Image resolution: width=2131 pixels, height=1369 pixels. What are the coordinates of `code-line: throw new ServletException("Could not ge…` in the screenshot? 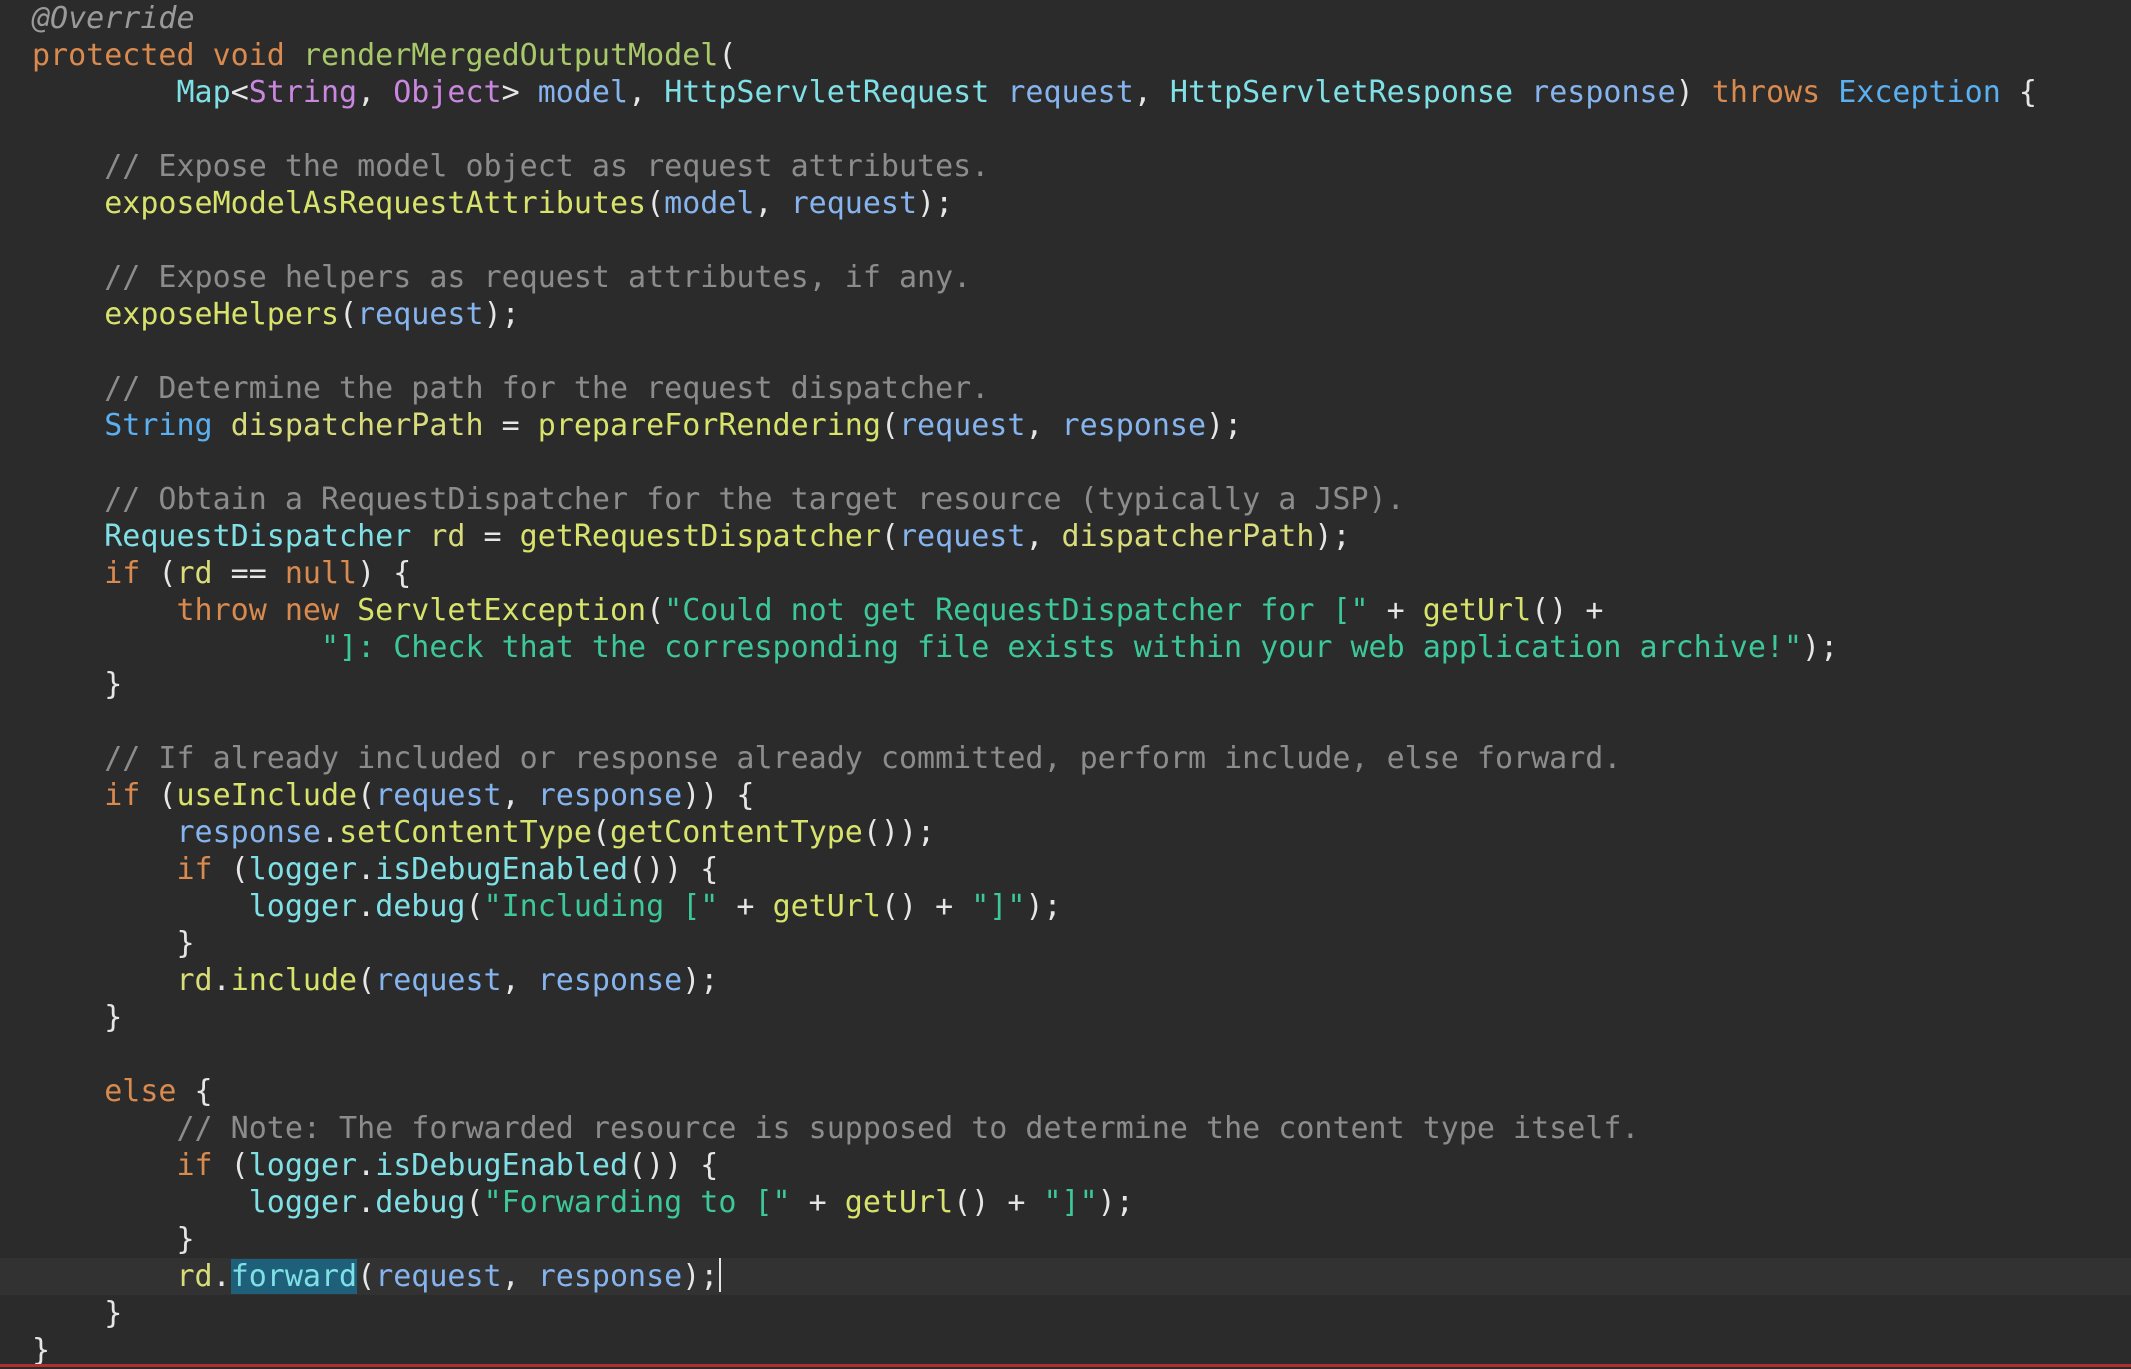 It's located at (1034, 610).